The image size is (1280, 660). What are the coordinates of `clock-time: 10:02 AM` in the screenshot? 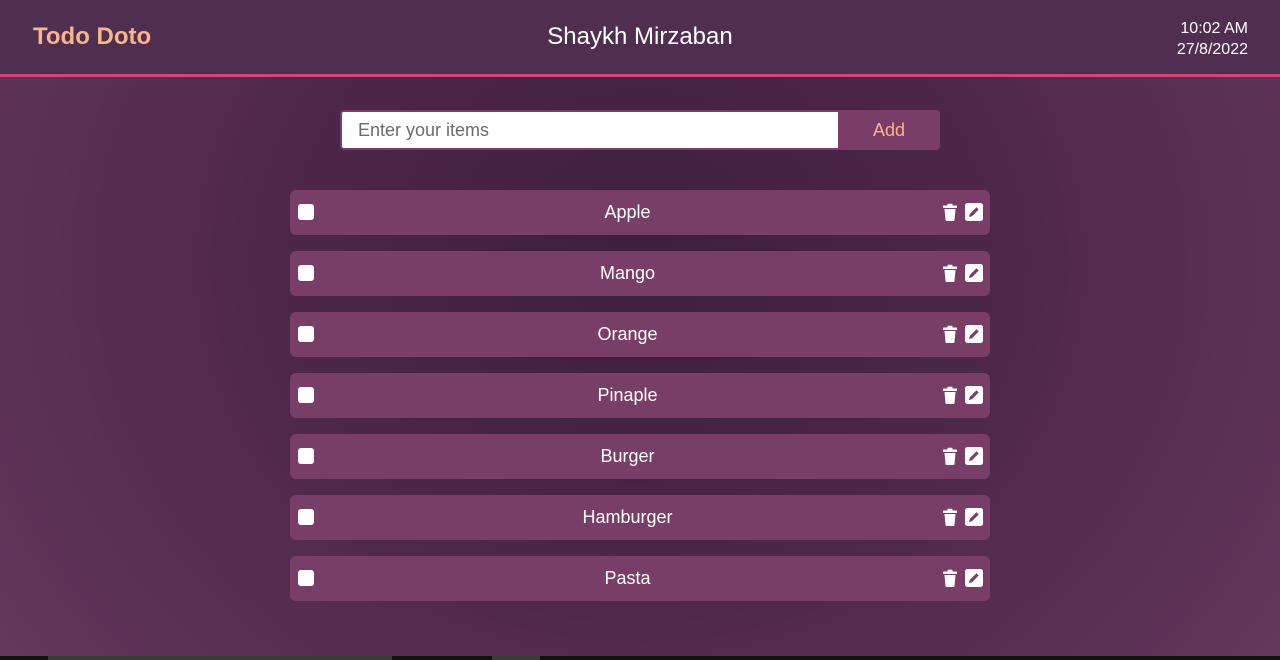 It's located at (1214, 28).